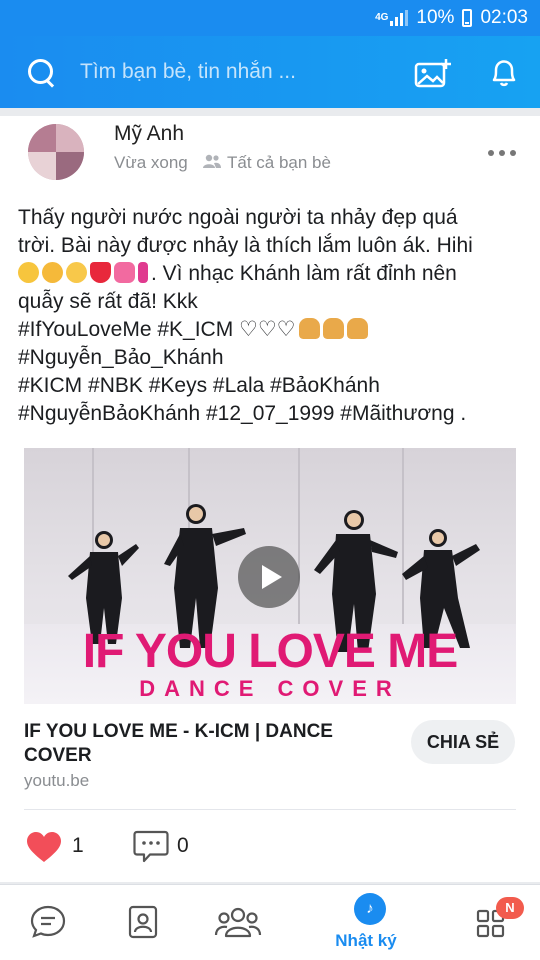 The height and width of the screenshot is (960, 540). I want to click on divider, so click(270, 809).